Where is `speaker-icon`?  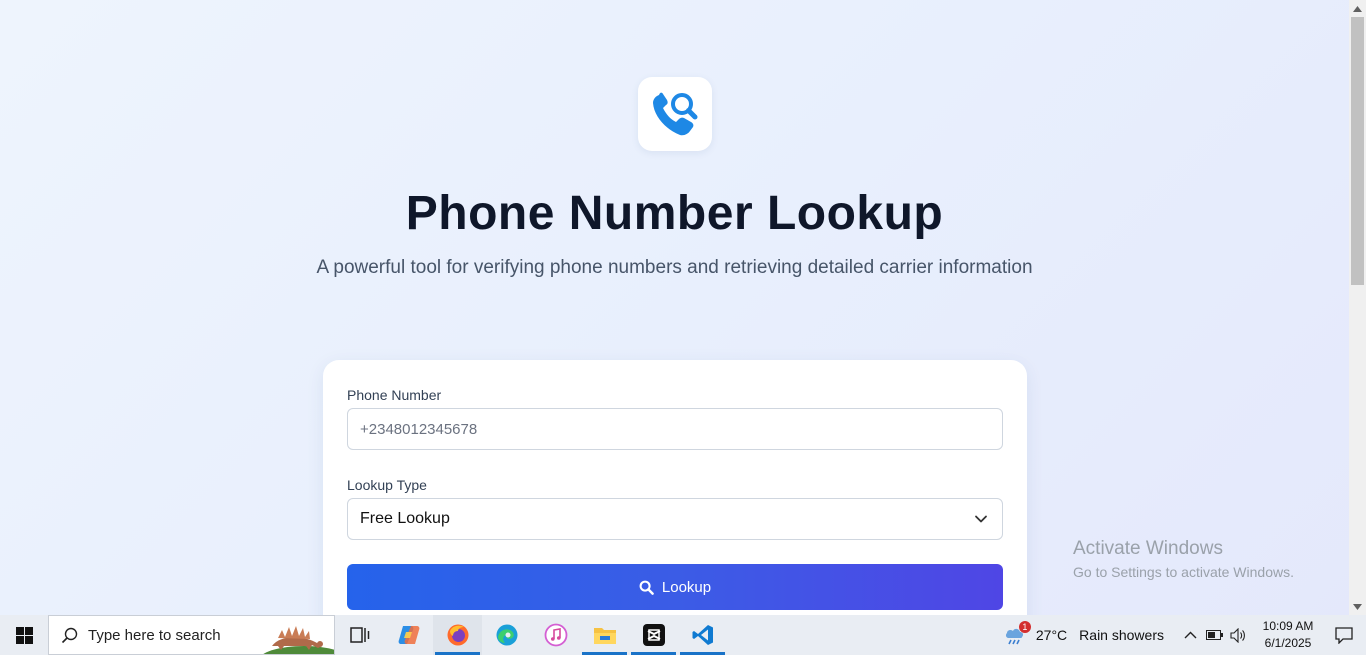 speaker-icon is located at coordinates (1237, 635).